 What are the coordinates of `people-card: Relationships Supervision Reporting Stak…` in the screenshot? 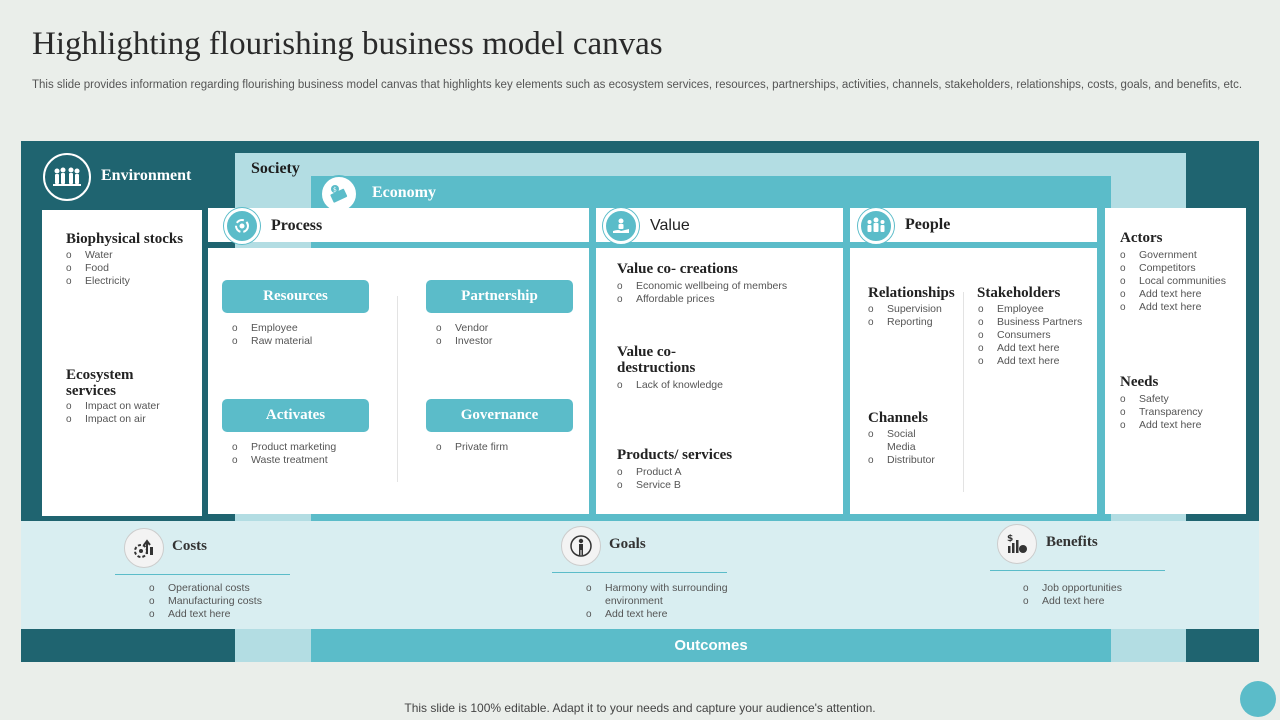 It's located at (973, 381).